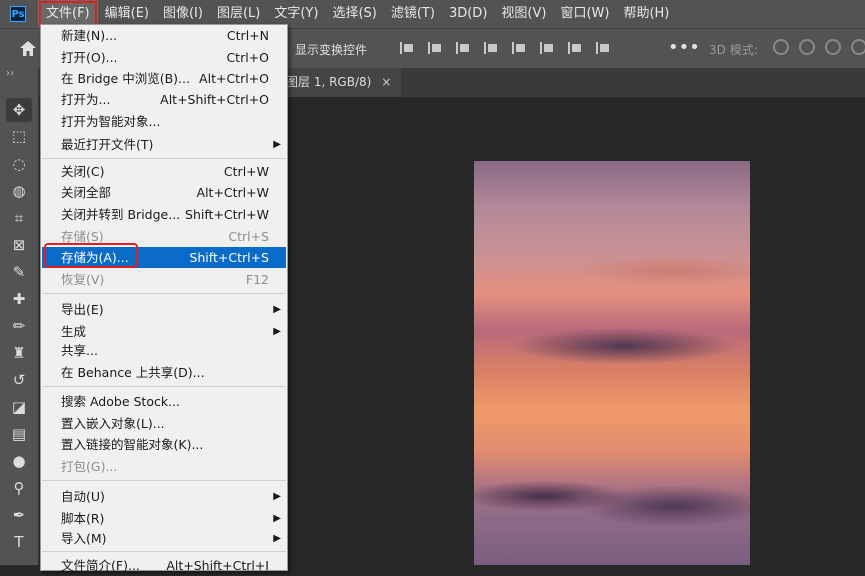 This screenshot has height=576, width=865. What do you see at coordinates (164, 565) in the screenshot?
I see `menu-item-file-info: 文件简介(F)... Alt+Shift+Ctrl+I` at bounding box center [164, 565].